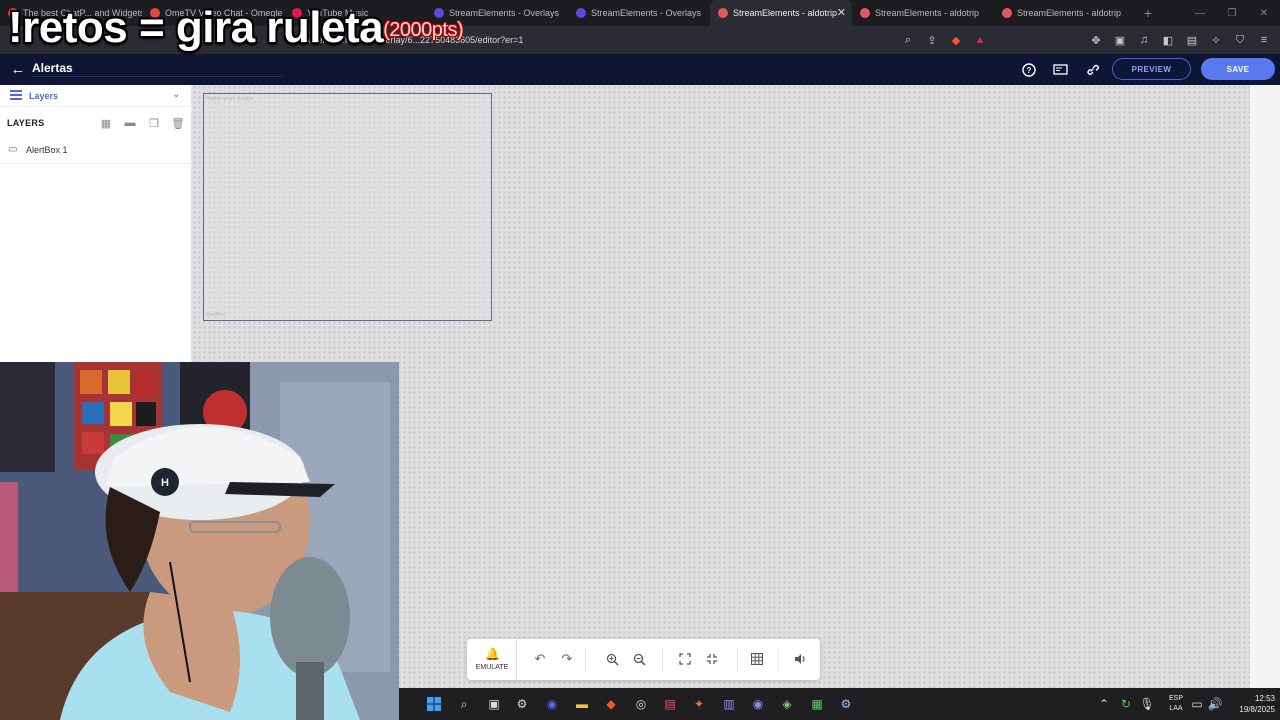  What do you see at coordinates (841, 12) in the screenshot?
I see `tab-close-icon: ✕` at bounding box center [841, 12].